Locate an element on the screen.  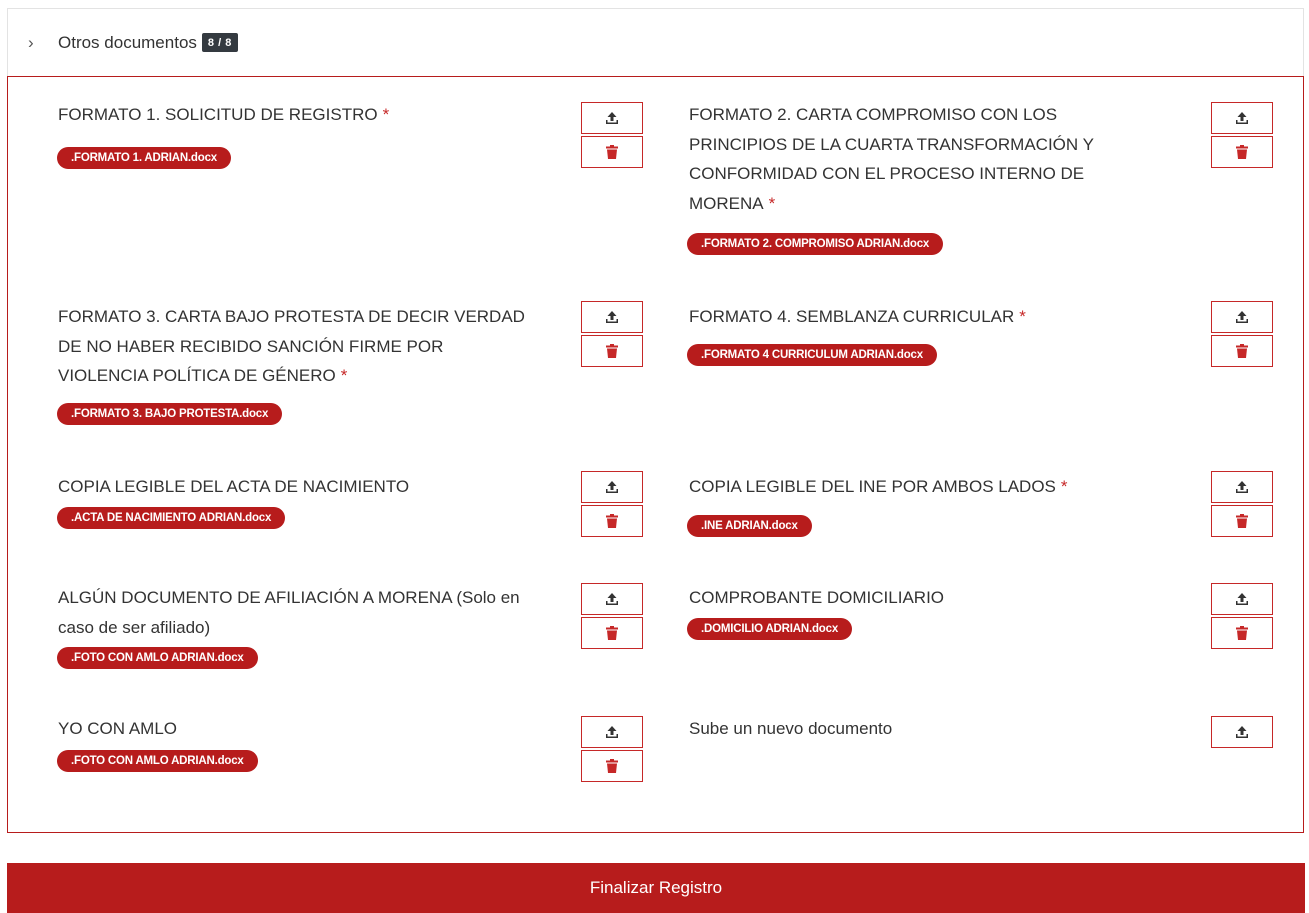
document-title: YO CON AMLO is located at coordinates (118, 728).